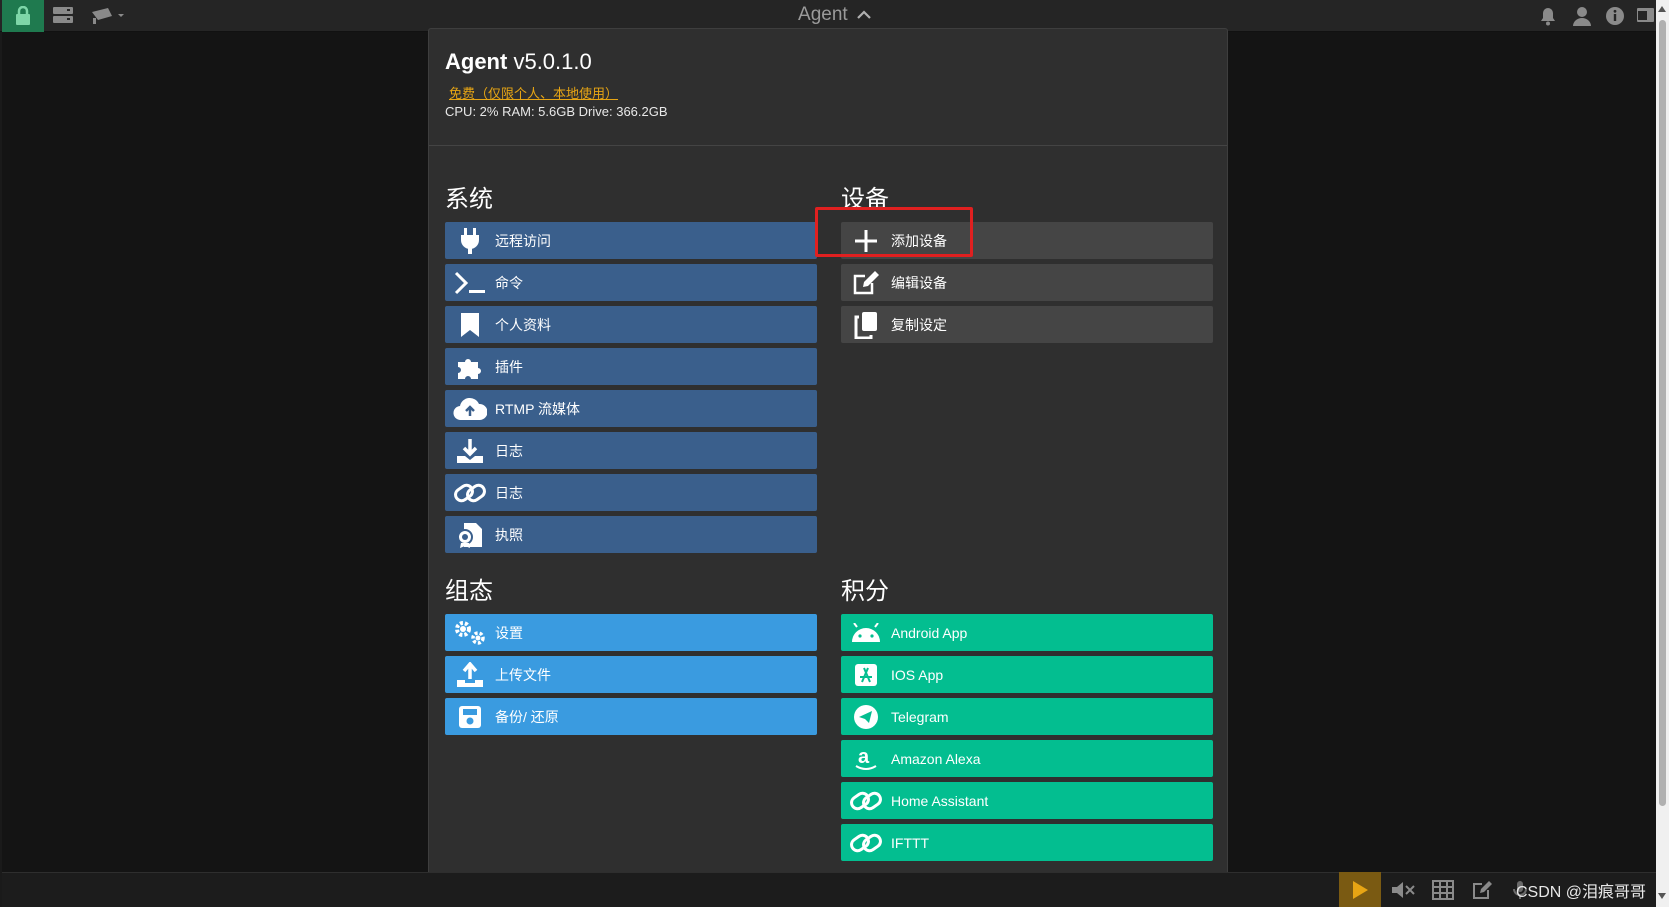 The height and width of the screenshot is (907, 1669). I want to click on button-label: 插件, so click(509, 366).